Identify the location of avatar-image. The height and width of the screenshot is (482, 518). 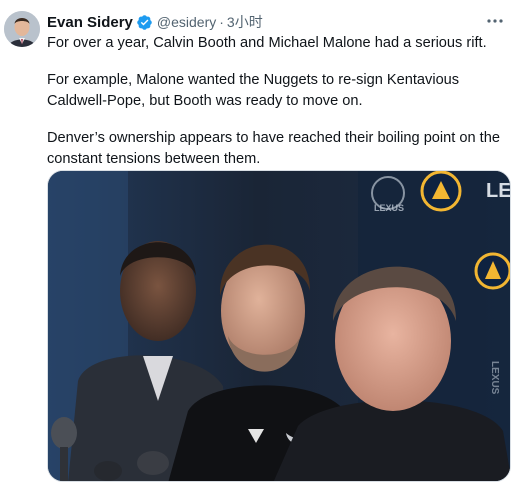
(22, 29).